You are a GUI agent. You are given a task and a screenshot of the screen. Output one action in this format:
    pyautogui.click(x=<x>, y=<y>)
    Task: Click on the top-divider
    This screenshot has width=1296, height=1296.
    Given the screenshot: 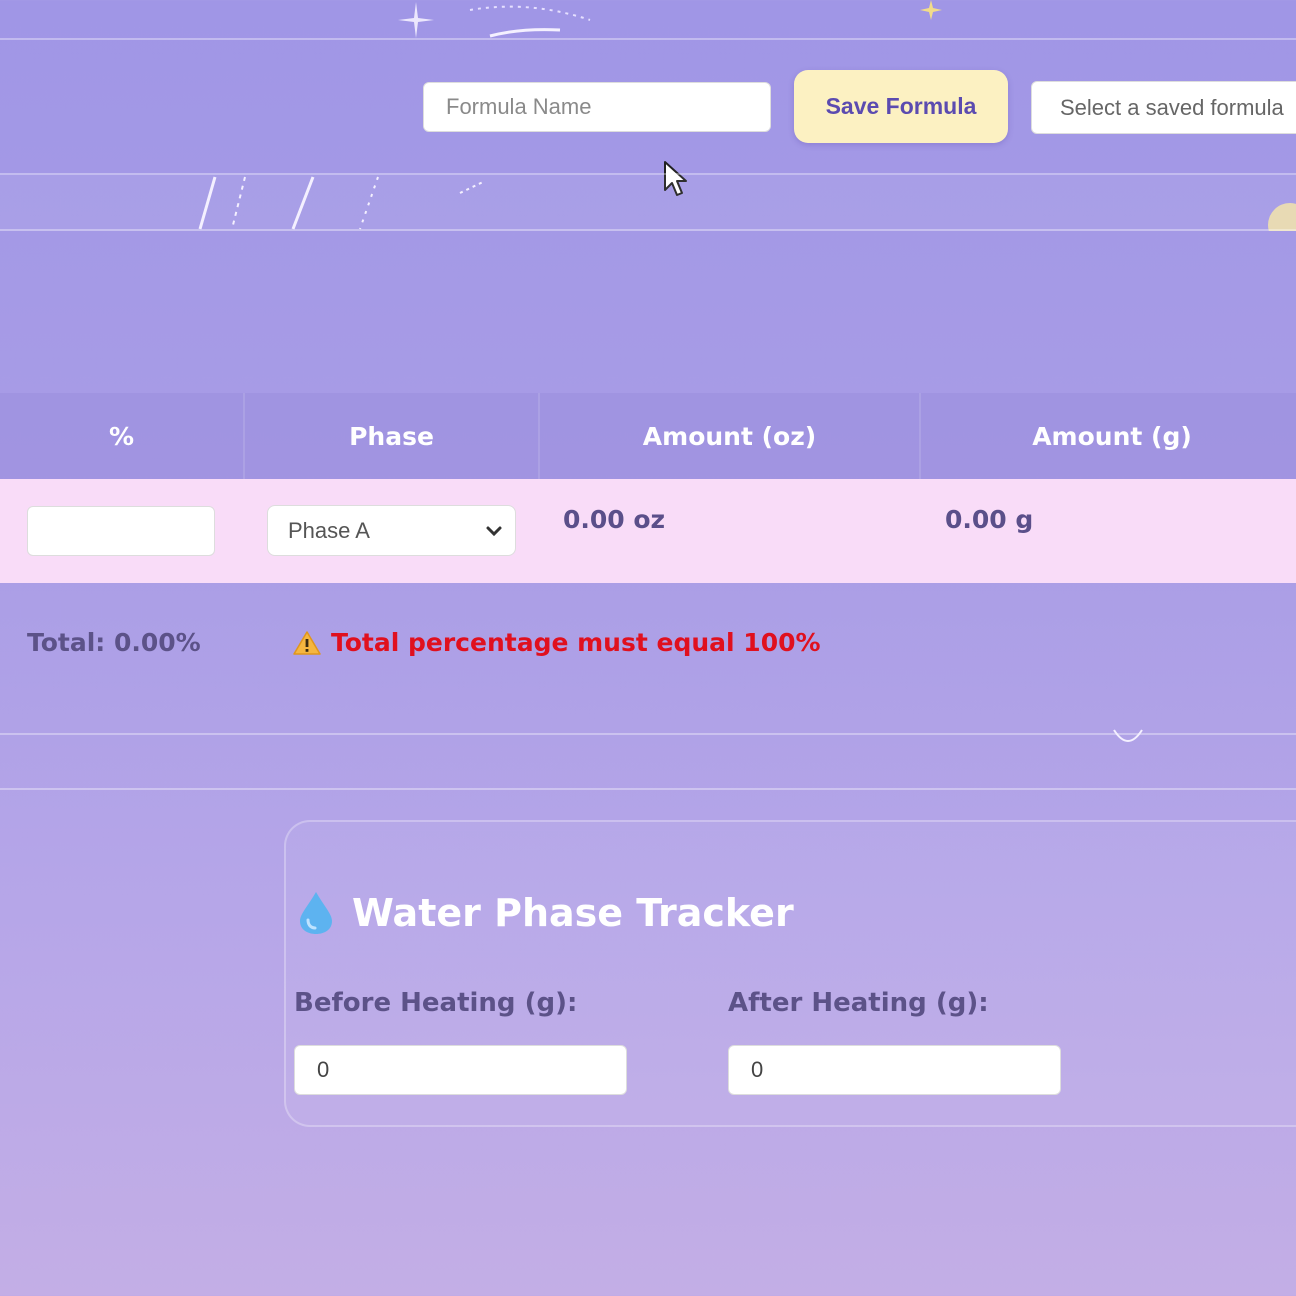 What is the action you would take?
    pyautogui.click(x=648, y=39)
    